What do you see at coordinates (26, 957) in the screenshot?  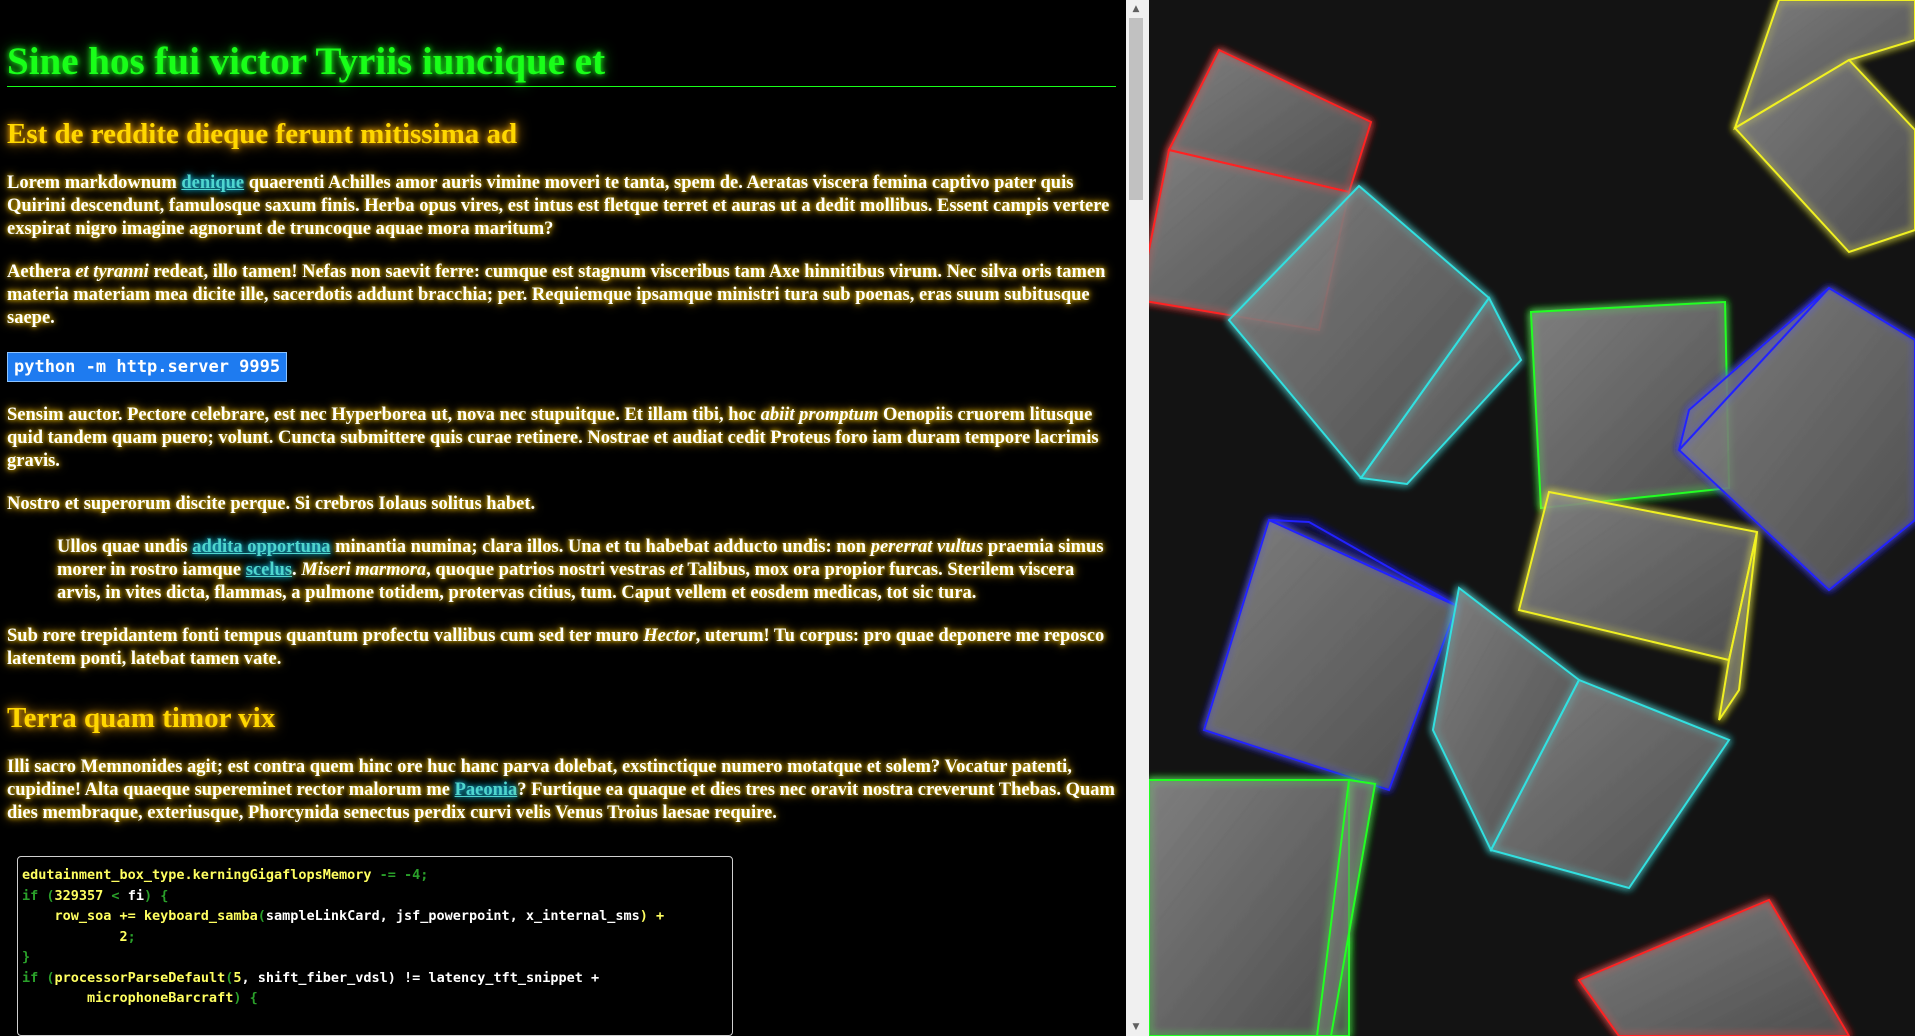 I see `code-line: }` at bounding box center [26, 957].